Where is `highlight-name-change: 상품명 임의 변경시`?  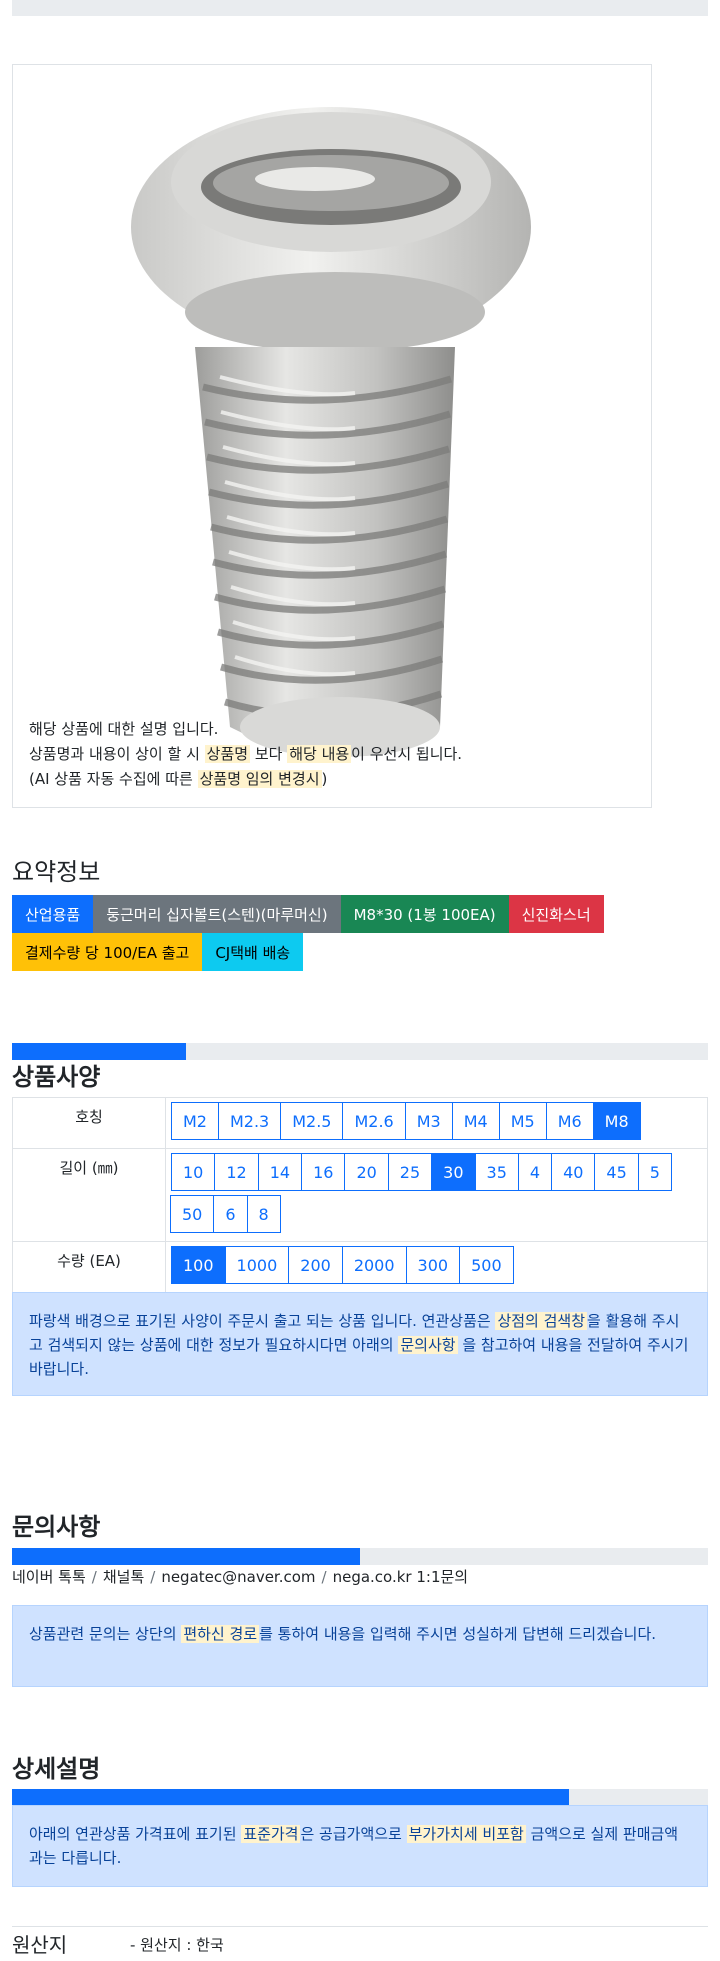
highlight-name-change: 상품명 임의 변경시 is located at coordinates (259, 779).